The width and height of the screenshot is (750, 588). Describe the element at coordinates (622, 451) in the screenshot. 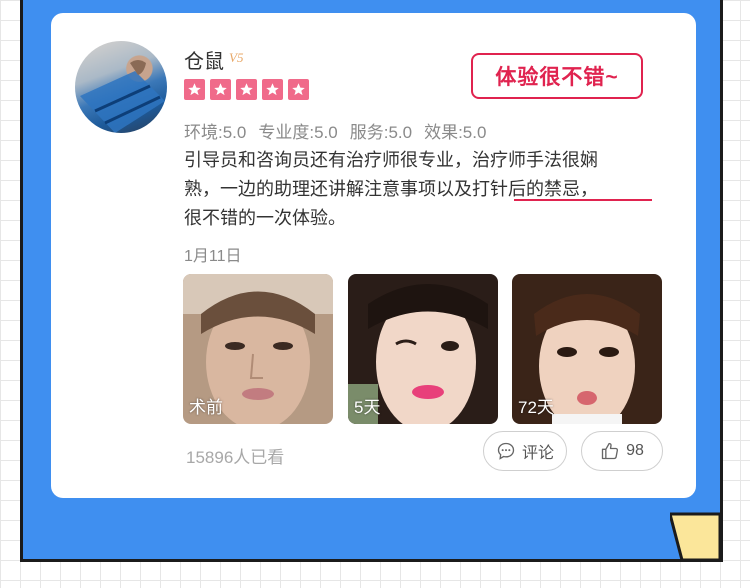

I see `like-button: 98` at that location.